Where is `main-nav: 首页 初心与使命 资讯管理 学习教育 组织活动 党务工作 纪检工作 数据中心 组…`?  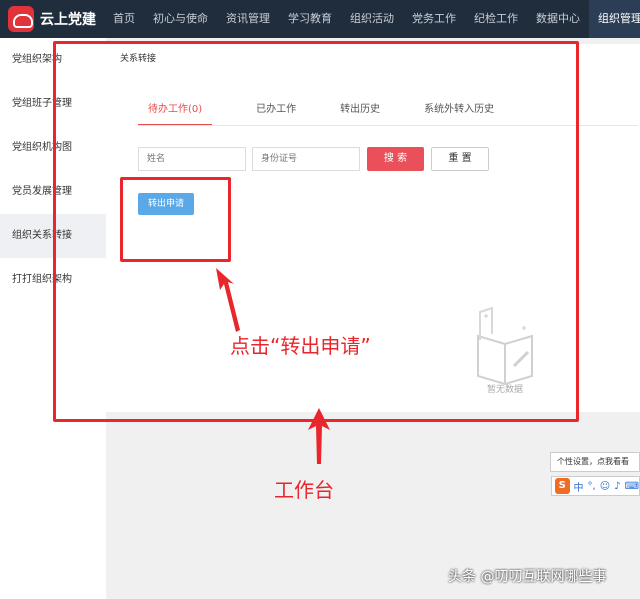 main-nav: 首页 初心与使命 资讯管理 学习教育 组织活动 党务工作 纪检工作 数据中心 组… is located at coordinates (372, 19).